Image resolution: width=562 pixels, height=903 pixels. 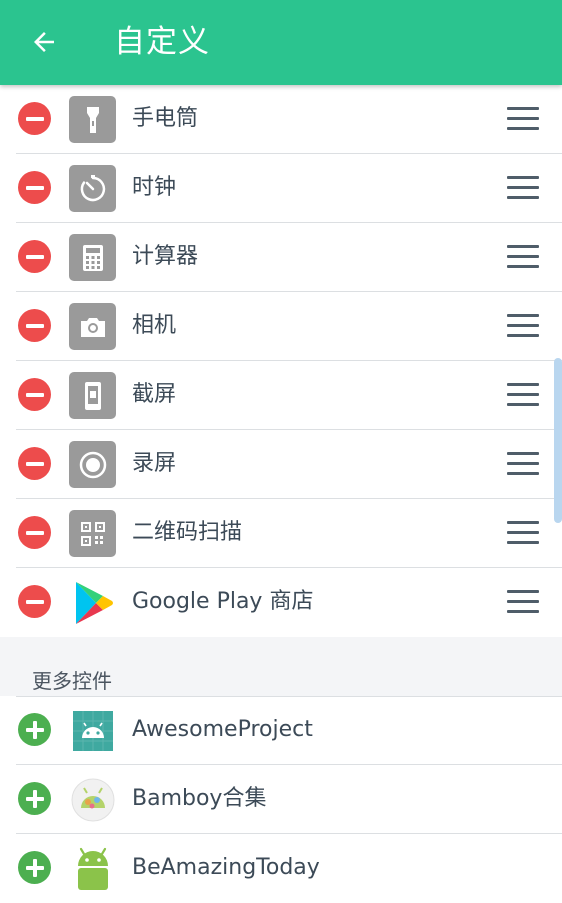 I want to click on item-label: 录屏, so click(x=154, y=463).